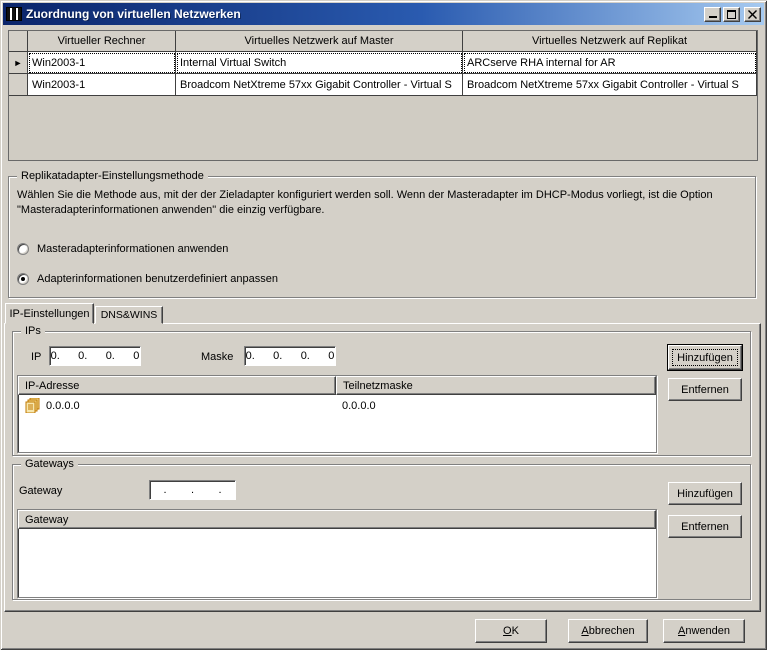 The image size is (767, 650). I want to click on gateway-input-value: . . ., so click(192, 490).